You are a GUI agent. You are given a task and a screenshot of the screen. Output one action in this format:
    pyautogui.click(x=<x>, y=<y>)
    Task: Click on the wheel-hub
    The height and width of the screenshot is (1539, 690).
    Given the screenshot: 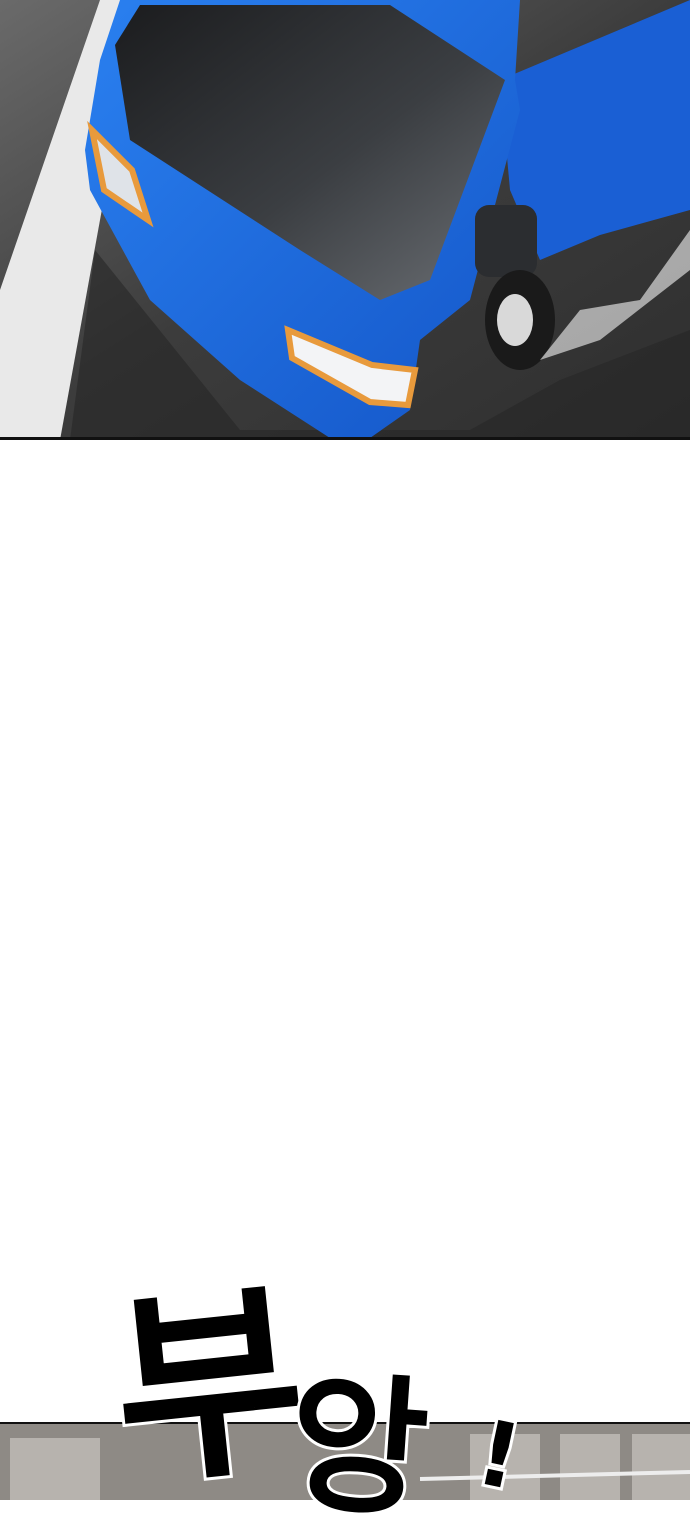 What is the action you would take?
    pyautogui.click(x=515, y=320)
    